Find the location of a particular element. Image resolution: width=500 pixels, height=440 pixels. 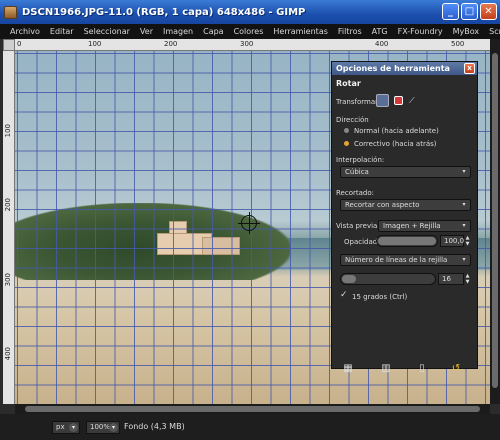

constrain-checkbox: ✓ is located at coordinates (344, 295).